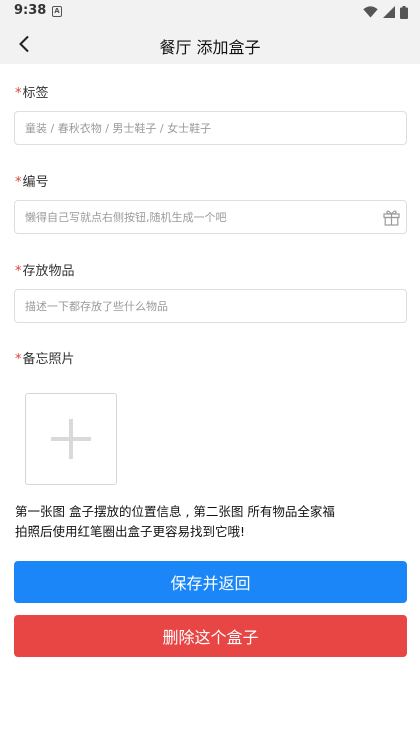 This screenshot has width=420, height=746. Describe the element at coordinates (370, 12) in the screenshot. I see `wifi-icon` at that location.